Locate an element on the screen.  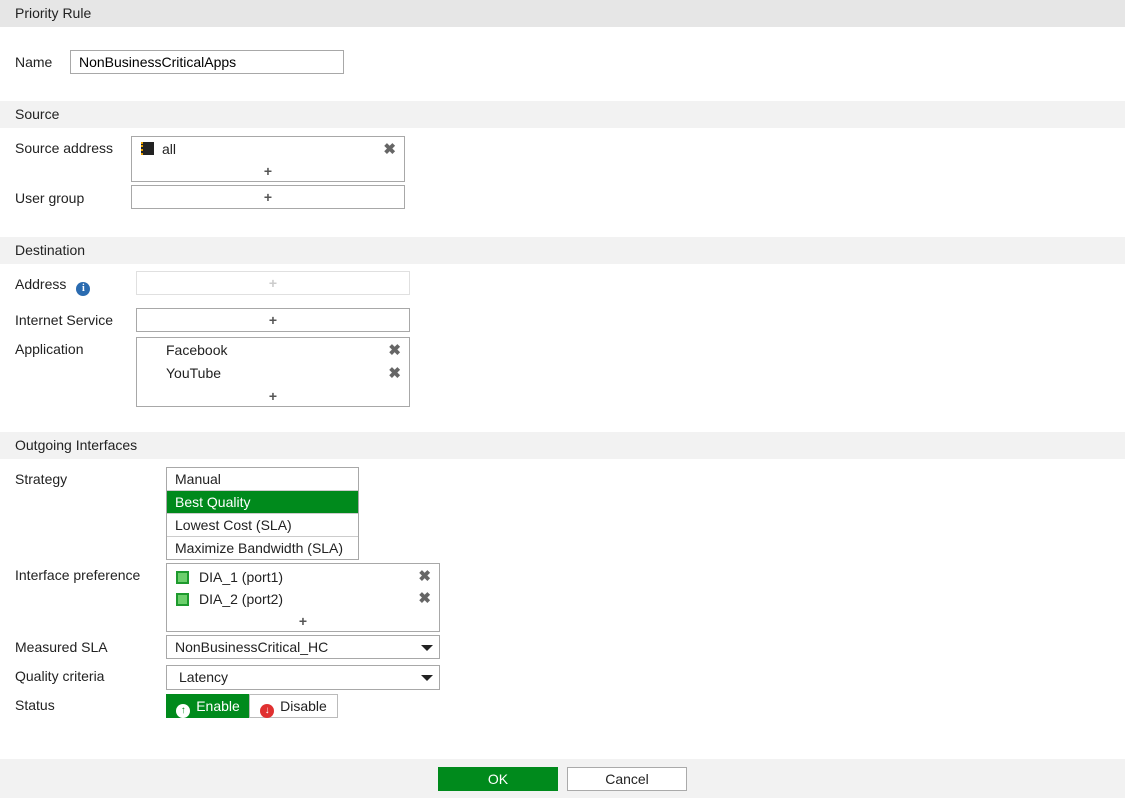
strategy-option-maximize-bandwidth: Maximize Bandwidth (SLA) is located at coordinates (262, 548).